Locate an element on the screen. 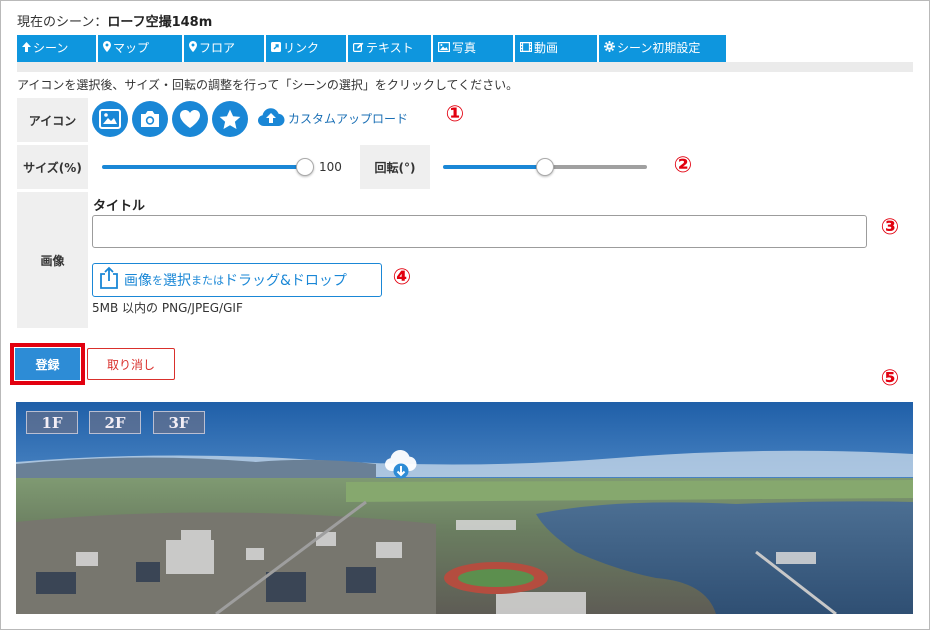  icon-option-image is located at coordinates (110, 119).